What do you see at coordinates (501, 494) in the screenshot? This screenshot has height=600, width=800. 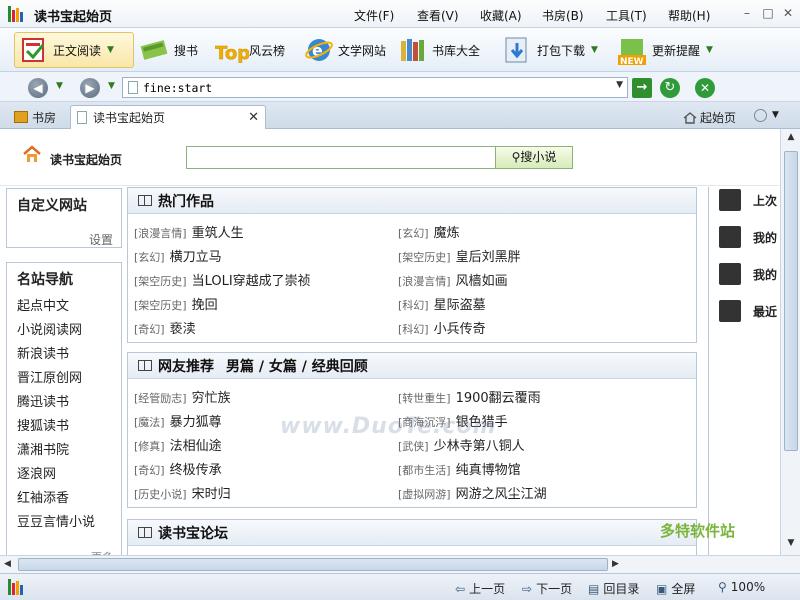 I see `book-title: 网游之风尘江湖` at bounding box center [501, 494].